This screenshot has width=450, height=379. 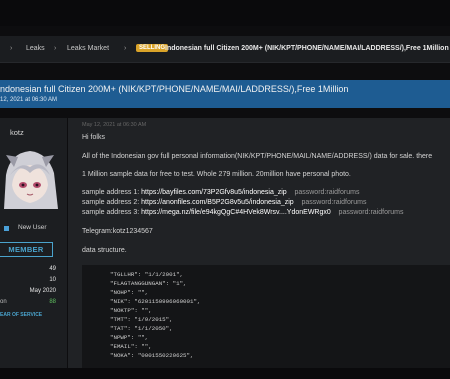 I want to click on new-user-icon, so click(x=6, y=228).